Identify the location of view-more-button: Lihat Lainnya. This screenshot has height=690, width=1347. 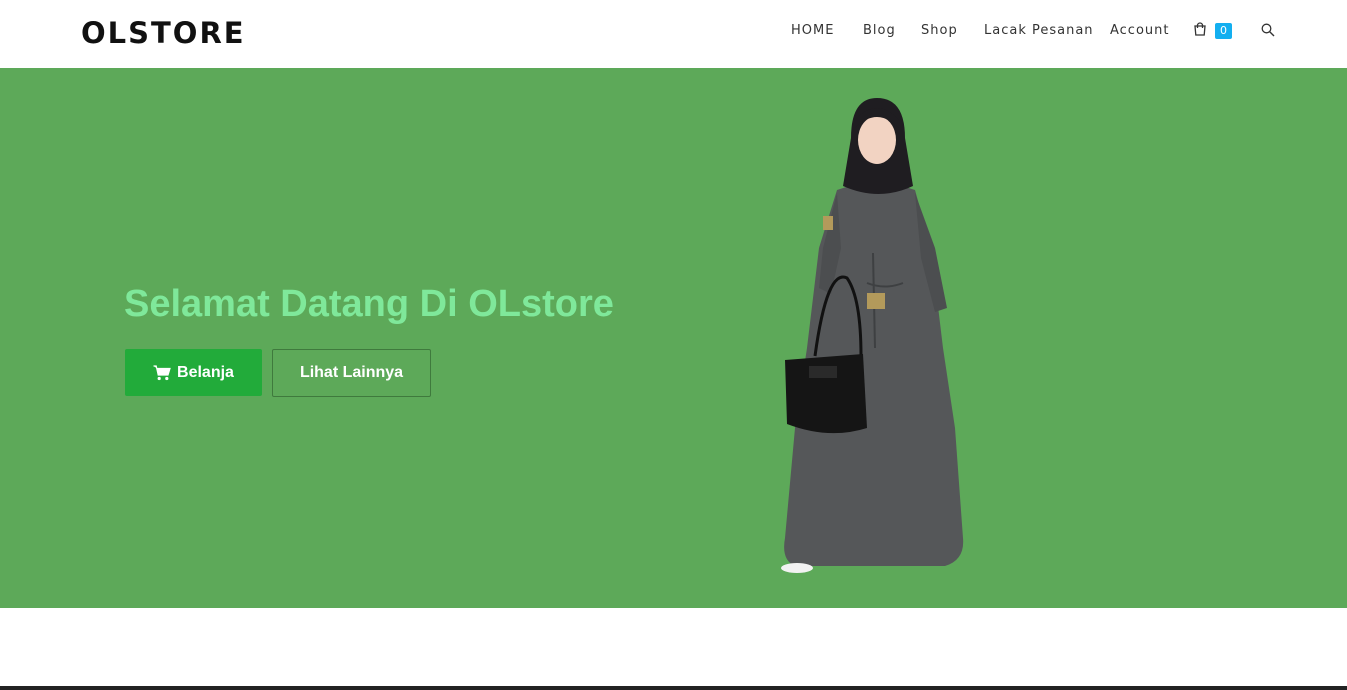
(351, 373).